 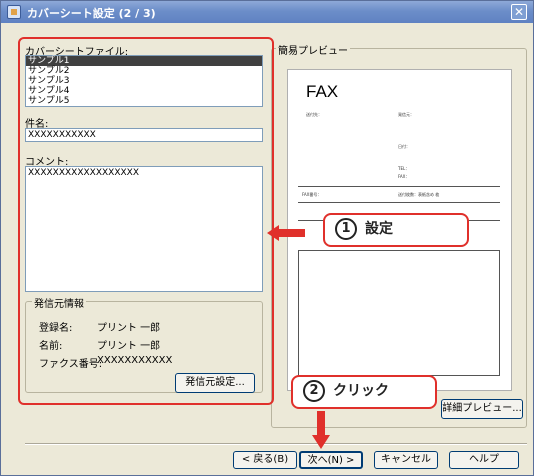 I want to click on preview-fax-small: FAX：, so click(x=404, y=176).